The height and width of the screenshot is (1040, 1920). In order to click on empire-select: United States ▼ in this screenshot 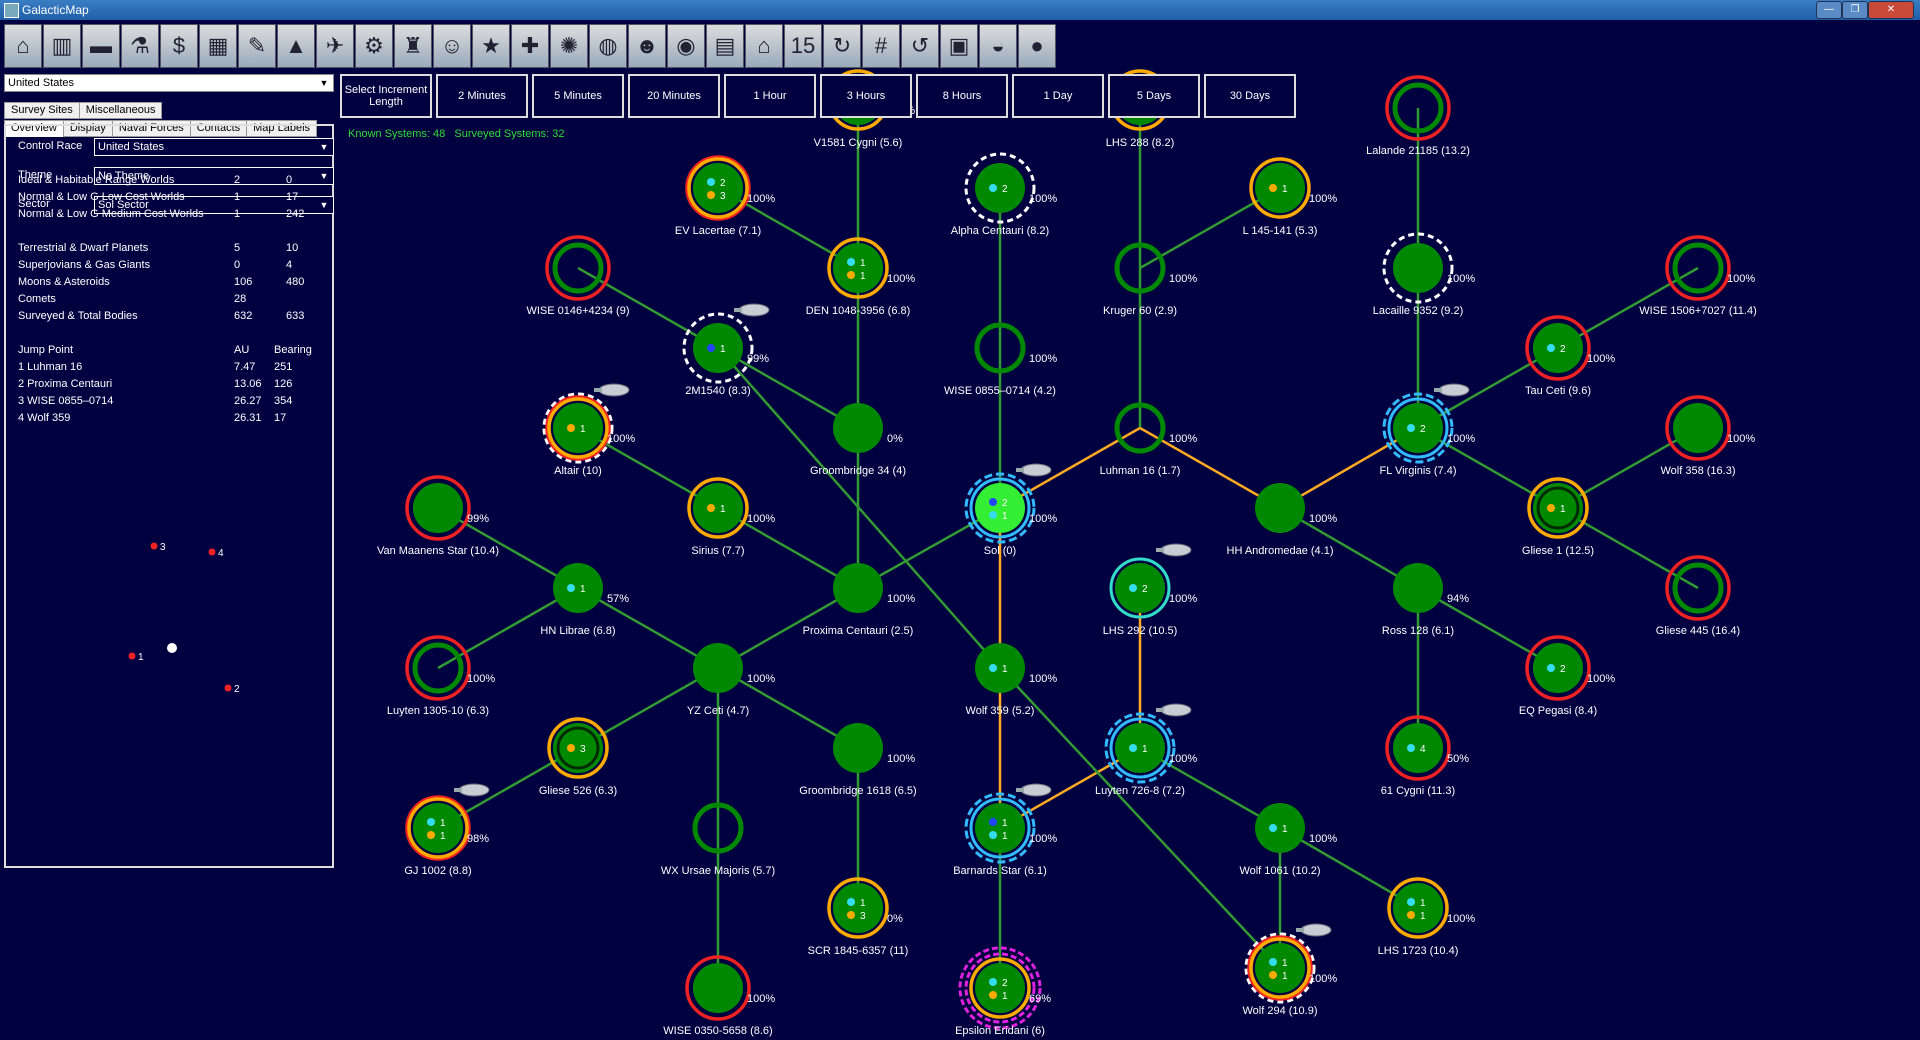, I will do `click(169, 83)`.